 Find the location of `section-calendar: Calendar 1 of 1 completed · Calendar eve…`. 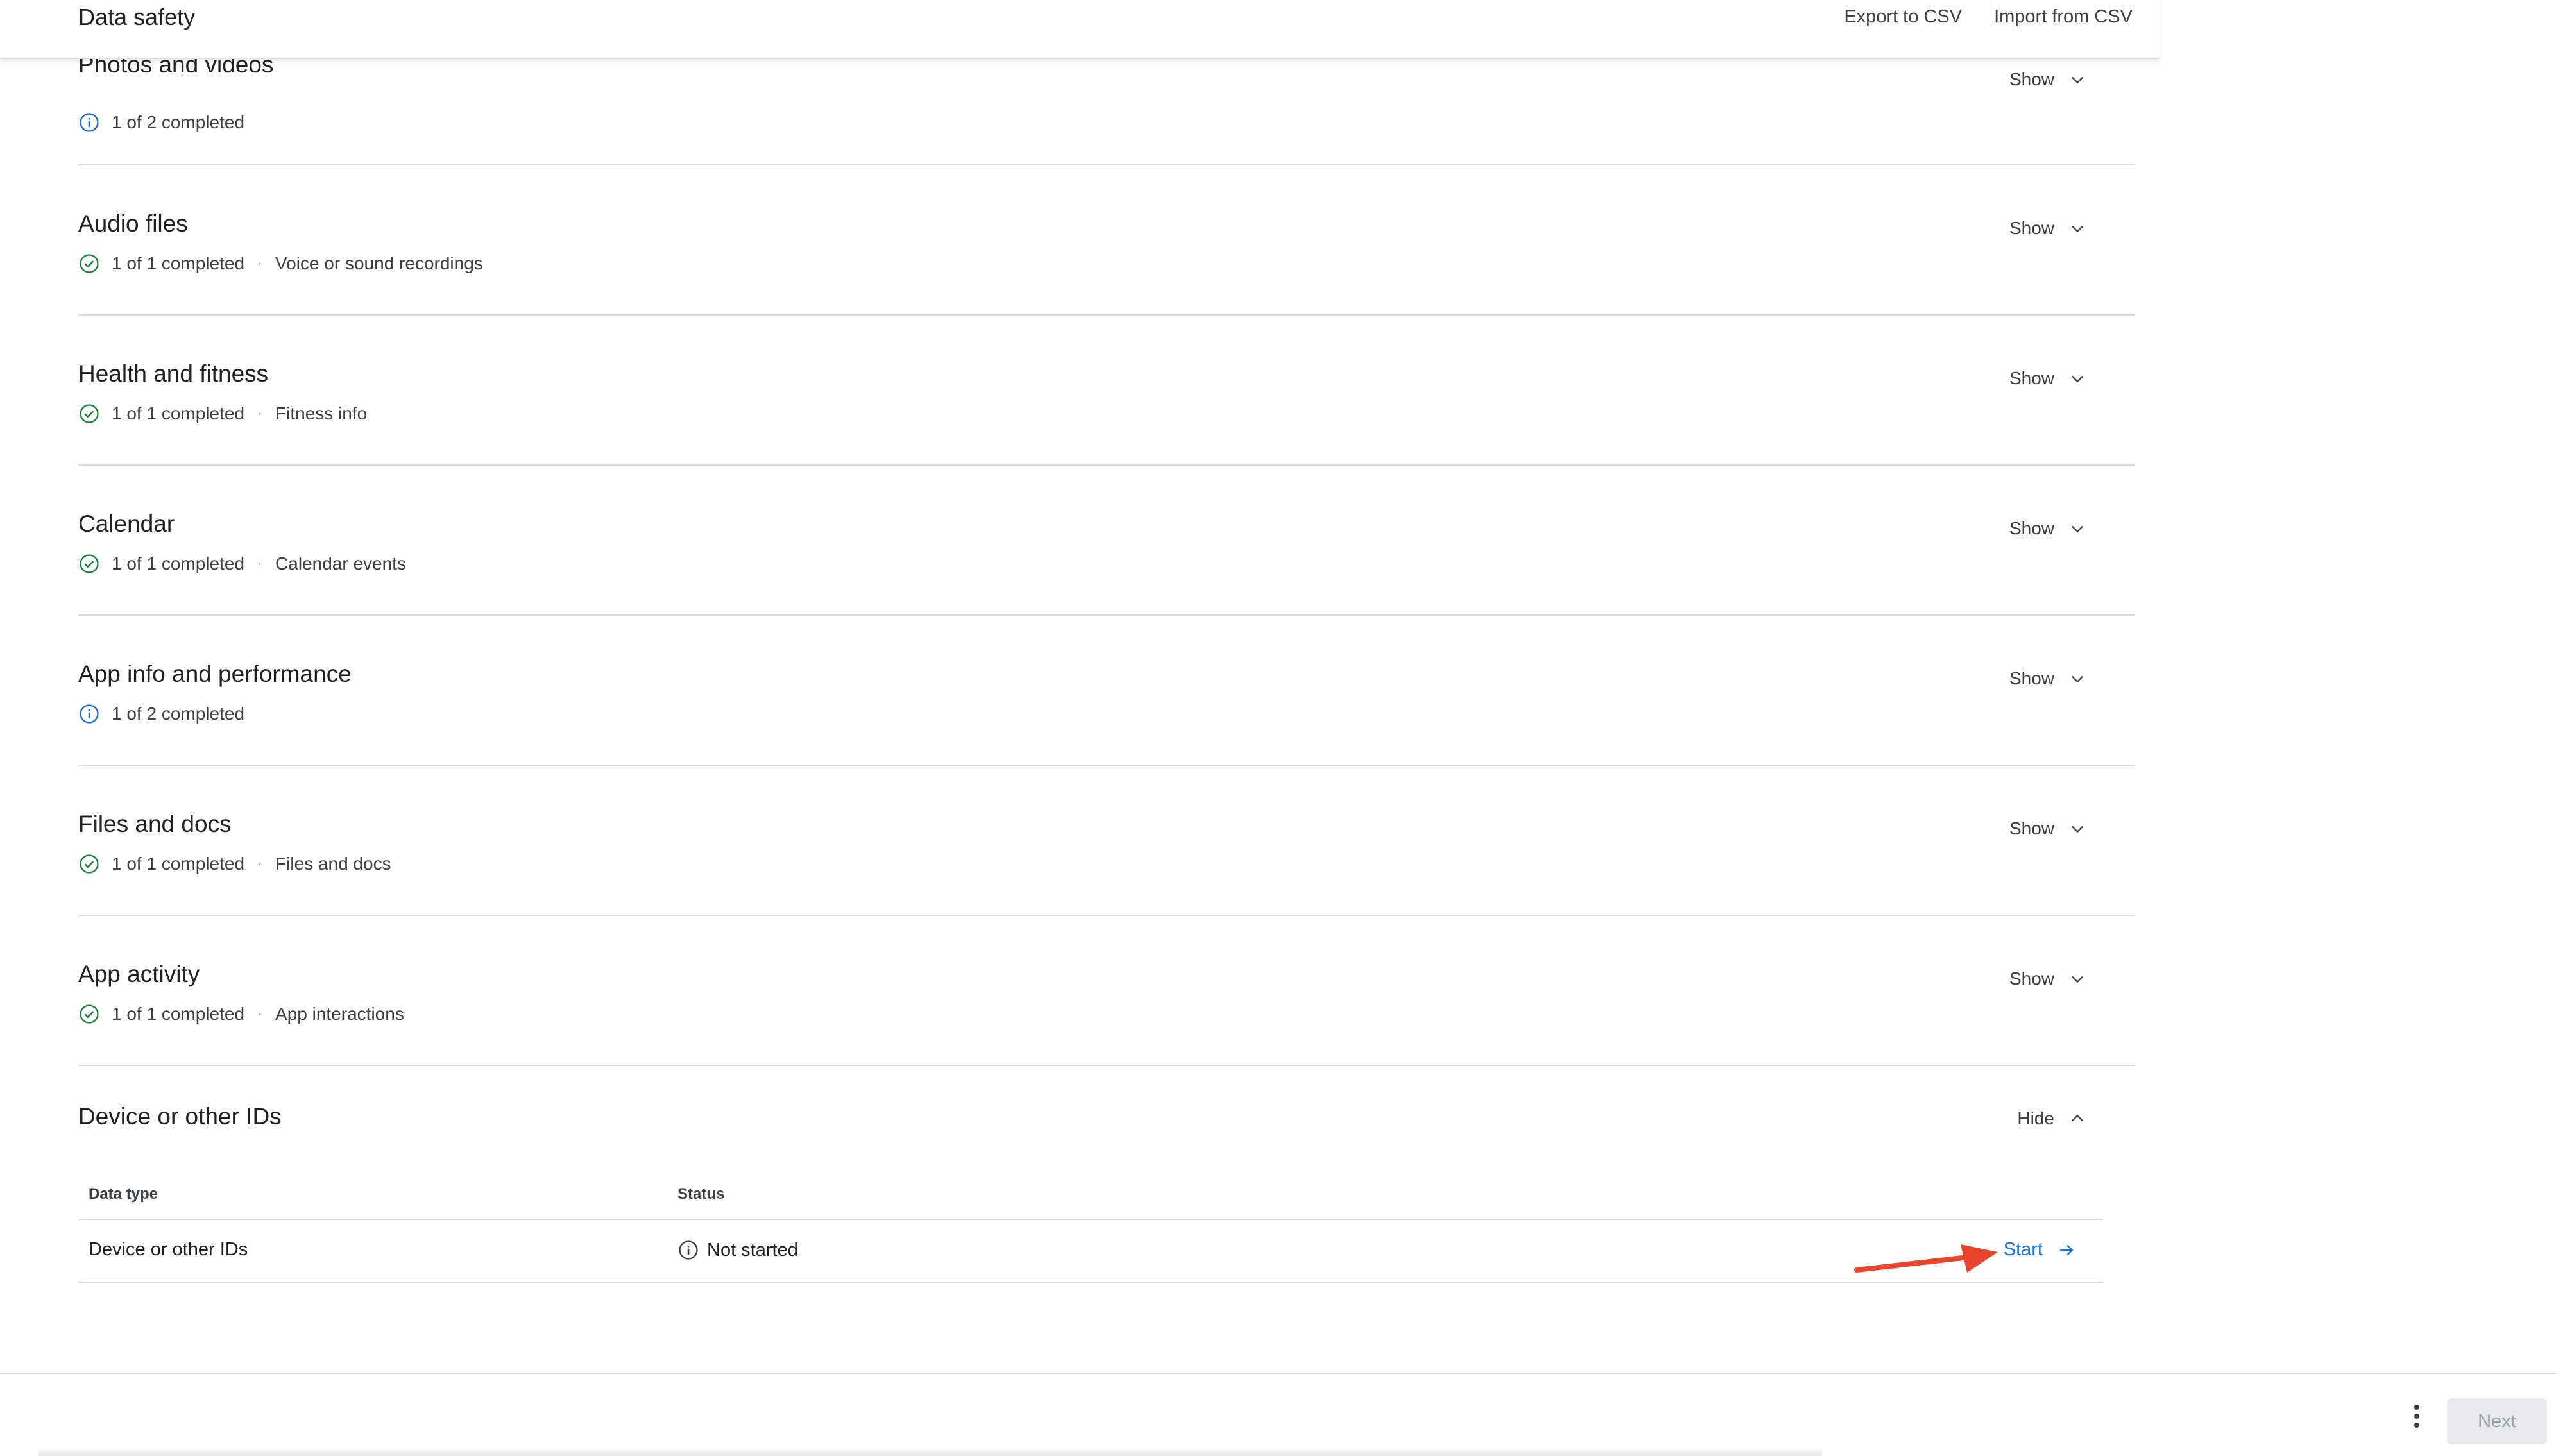

section-calendar: Calendar 1 of 1 completed · Calendar eve… is located at coordinates (1106, 541).